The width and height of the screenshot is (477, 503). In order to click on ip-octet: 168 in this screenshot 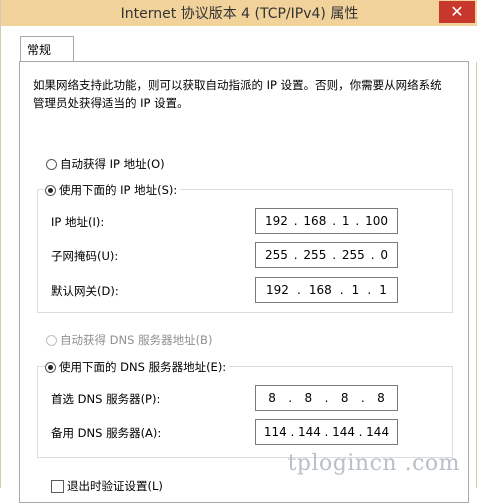, I will do `click(315, 221)`.